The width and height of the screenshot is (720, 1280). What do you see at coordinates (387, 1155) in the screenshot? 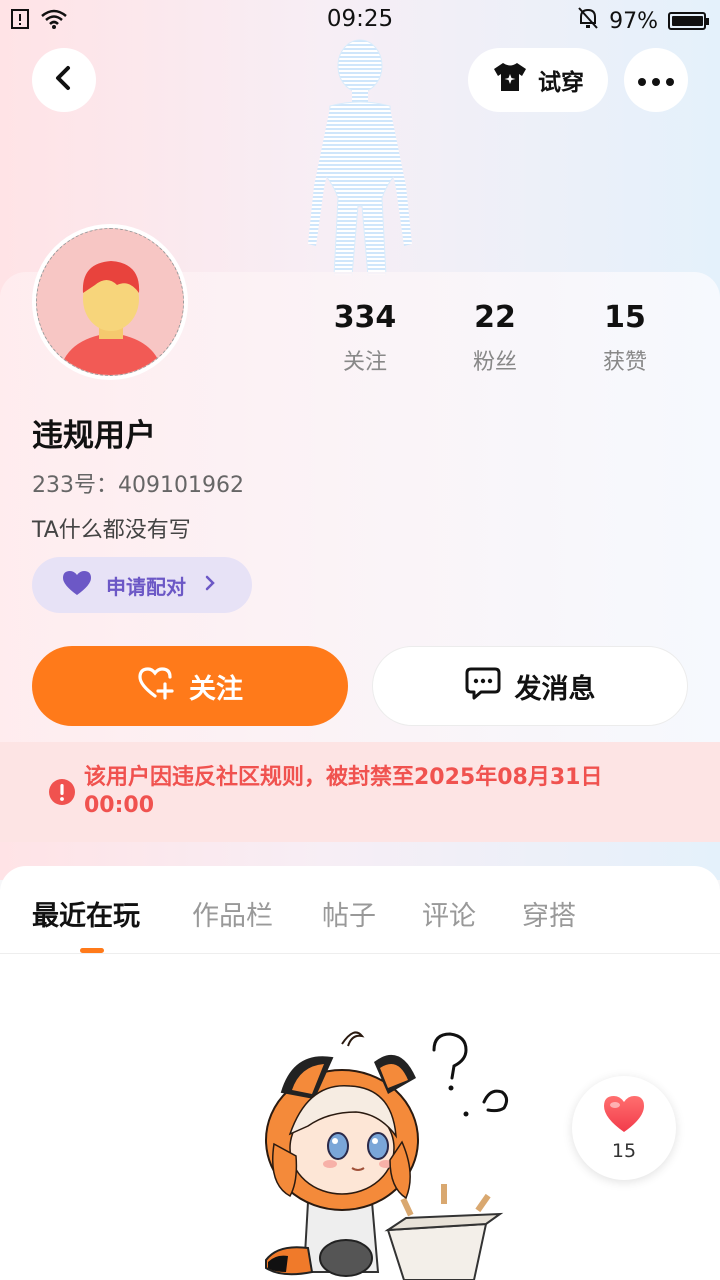
I see `empty-state-mascot-illustration` at bounding box center [387, 1155].